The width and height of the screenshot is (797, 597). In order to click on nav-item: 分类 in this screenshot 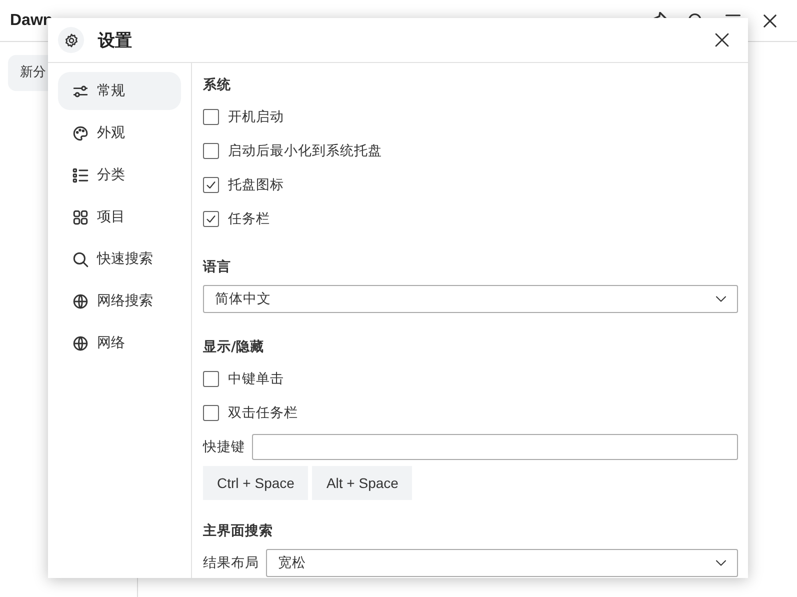, I will do `click(119, 175)`.